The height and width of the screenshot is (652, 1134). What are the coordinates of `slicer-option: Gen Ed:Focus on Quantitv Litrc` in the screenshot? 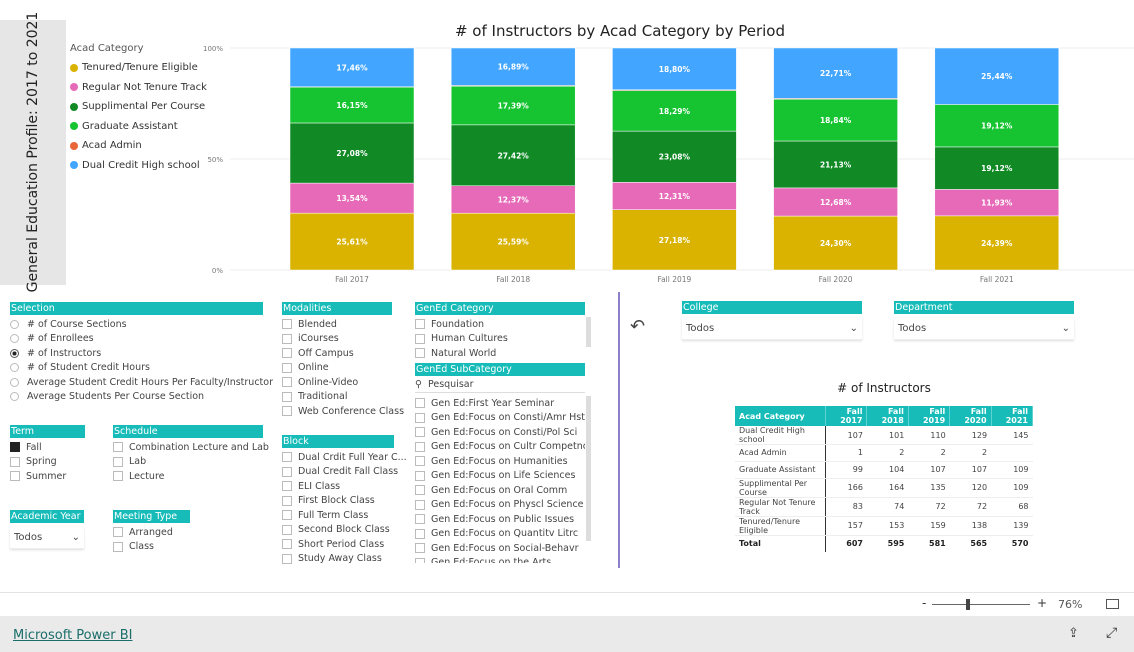 It's located at (500, 534).